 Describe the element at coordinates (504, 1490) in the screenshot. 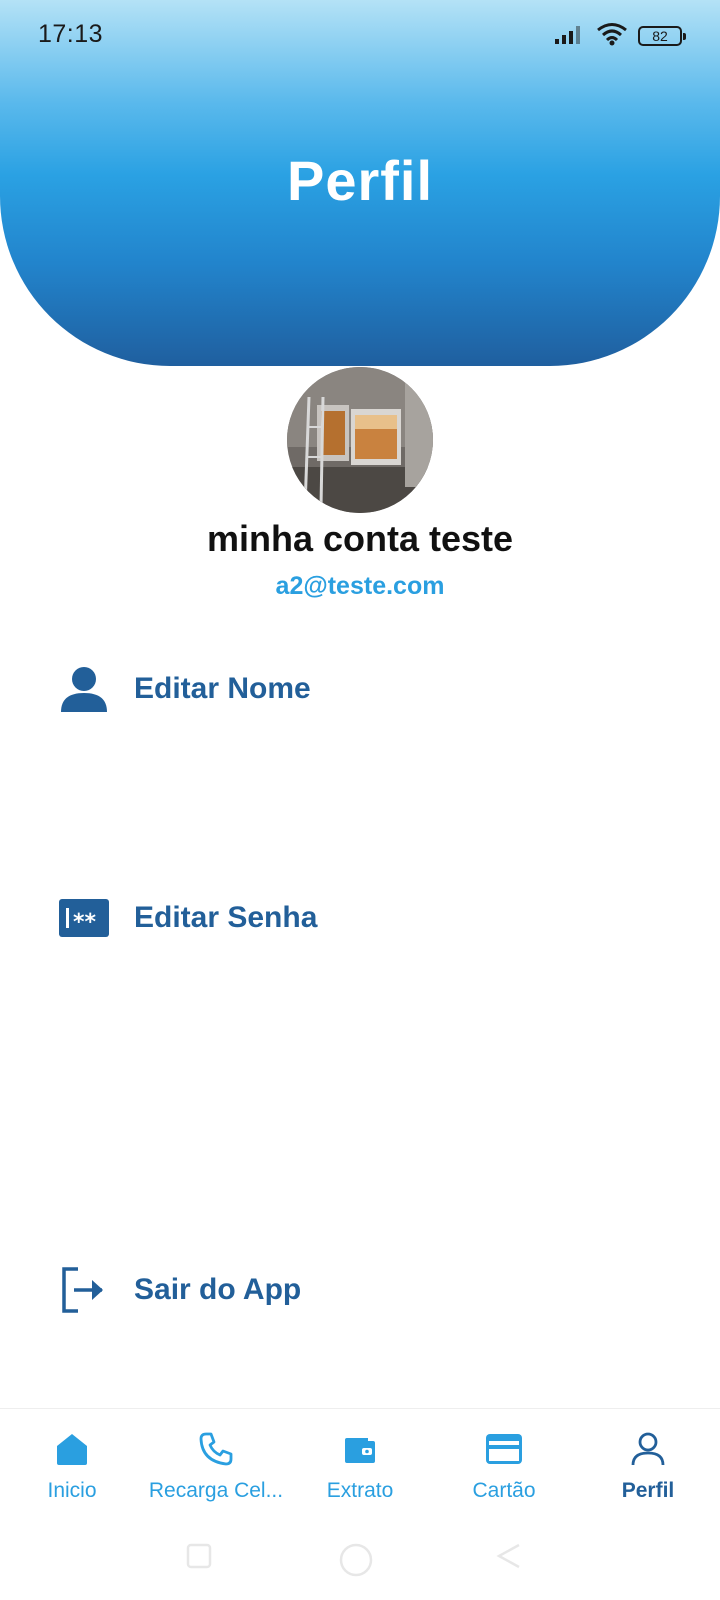

I see `nav-label-cartao: Cartão` at that location.